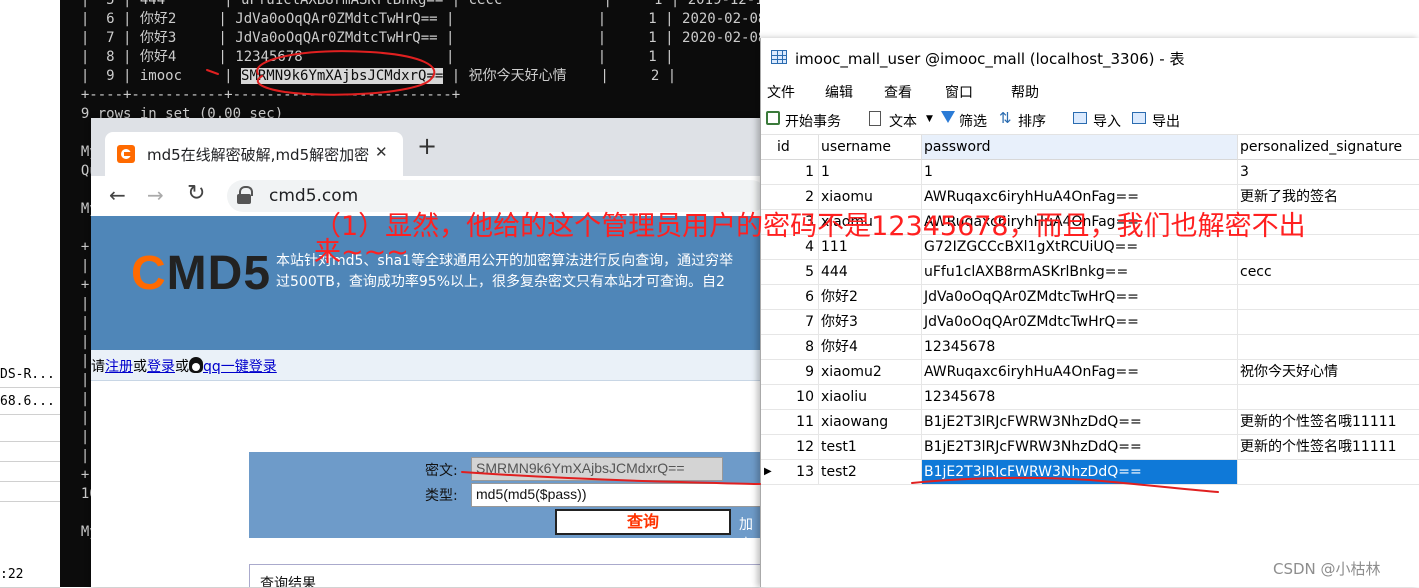 The width and height of the screenshot is (1419, 588). Describe the element at coordinates (1327, 569) in the screenshot. I see `watermark: CSDN @小枯林` at that location.